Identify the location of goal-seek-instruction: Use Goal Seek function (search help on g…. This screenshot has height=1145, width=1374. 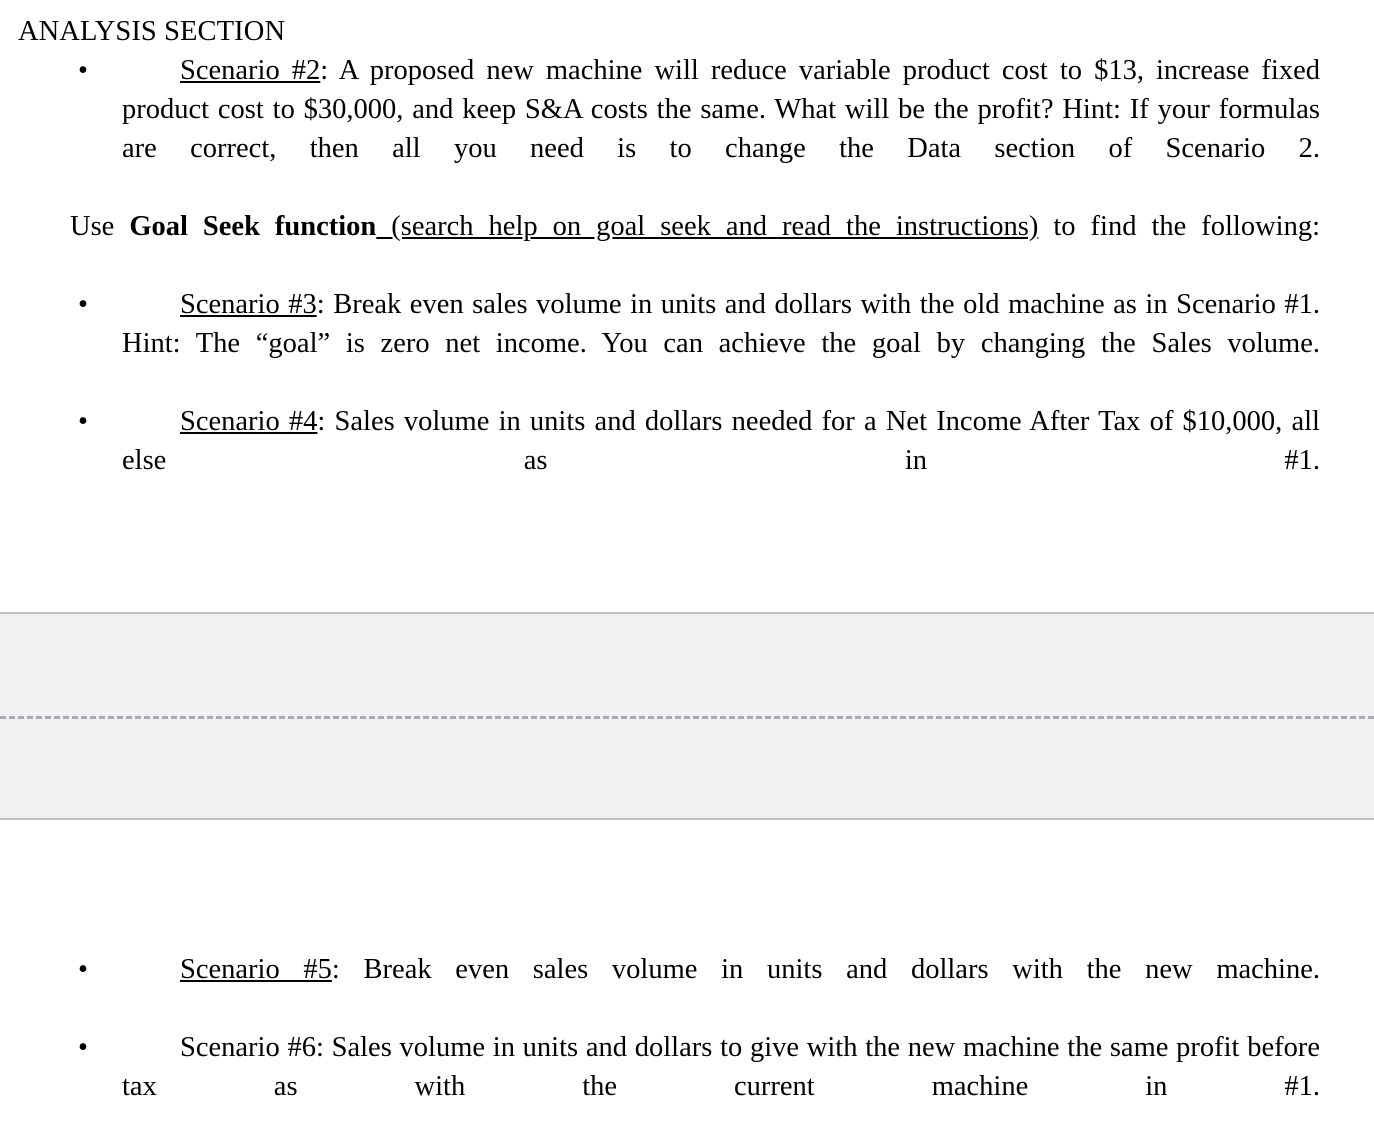
(687, 246).